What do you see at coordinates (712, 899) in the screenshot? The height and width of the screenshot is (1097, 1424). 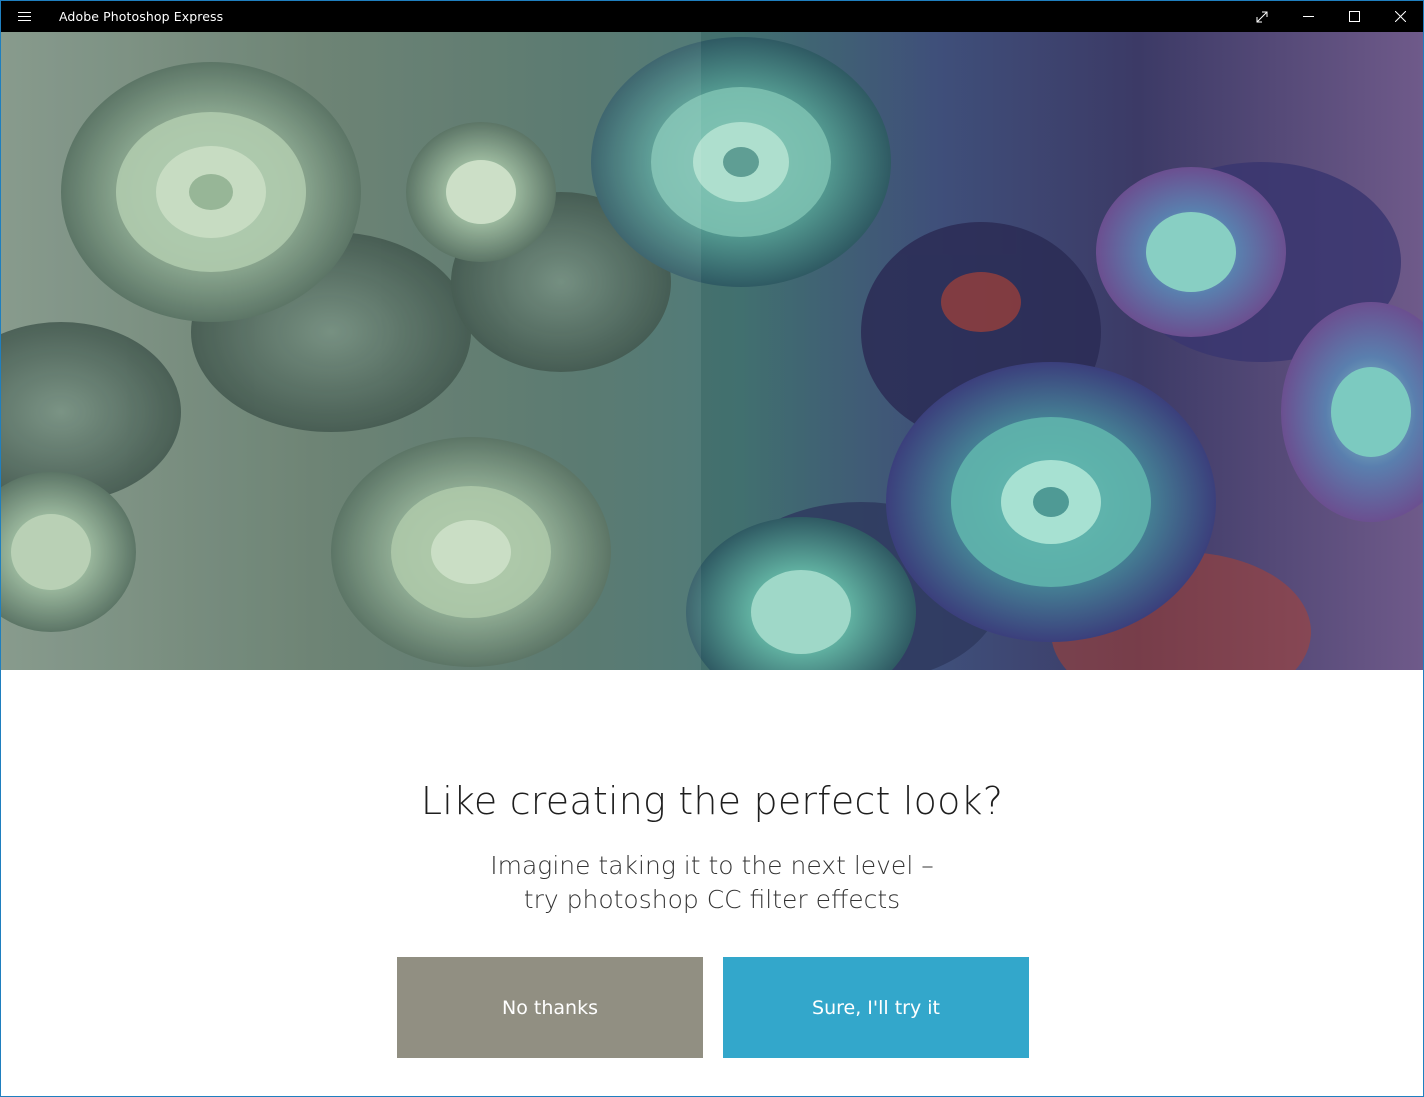 I see `prompt-subline-2: try photoshop CC filter effects` at bounding box center [712, 899].